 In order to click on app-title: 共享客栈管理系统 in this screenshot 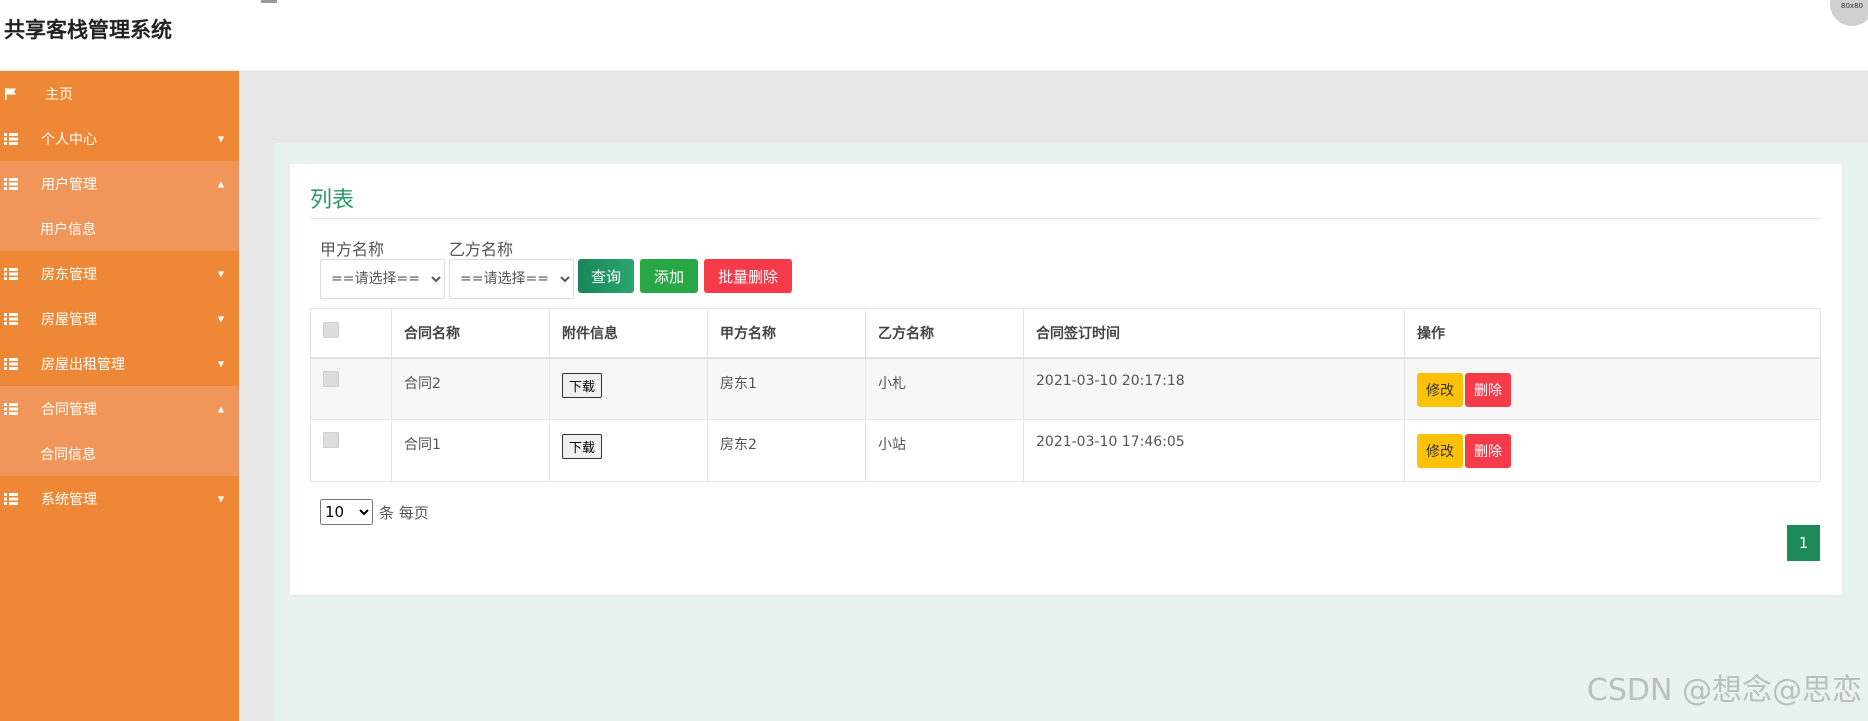, I will do `click(88, 30)`.